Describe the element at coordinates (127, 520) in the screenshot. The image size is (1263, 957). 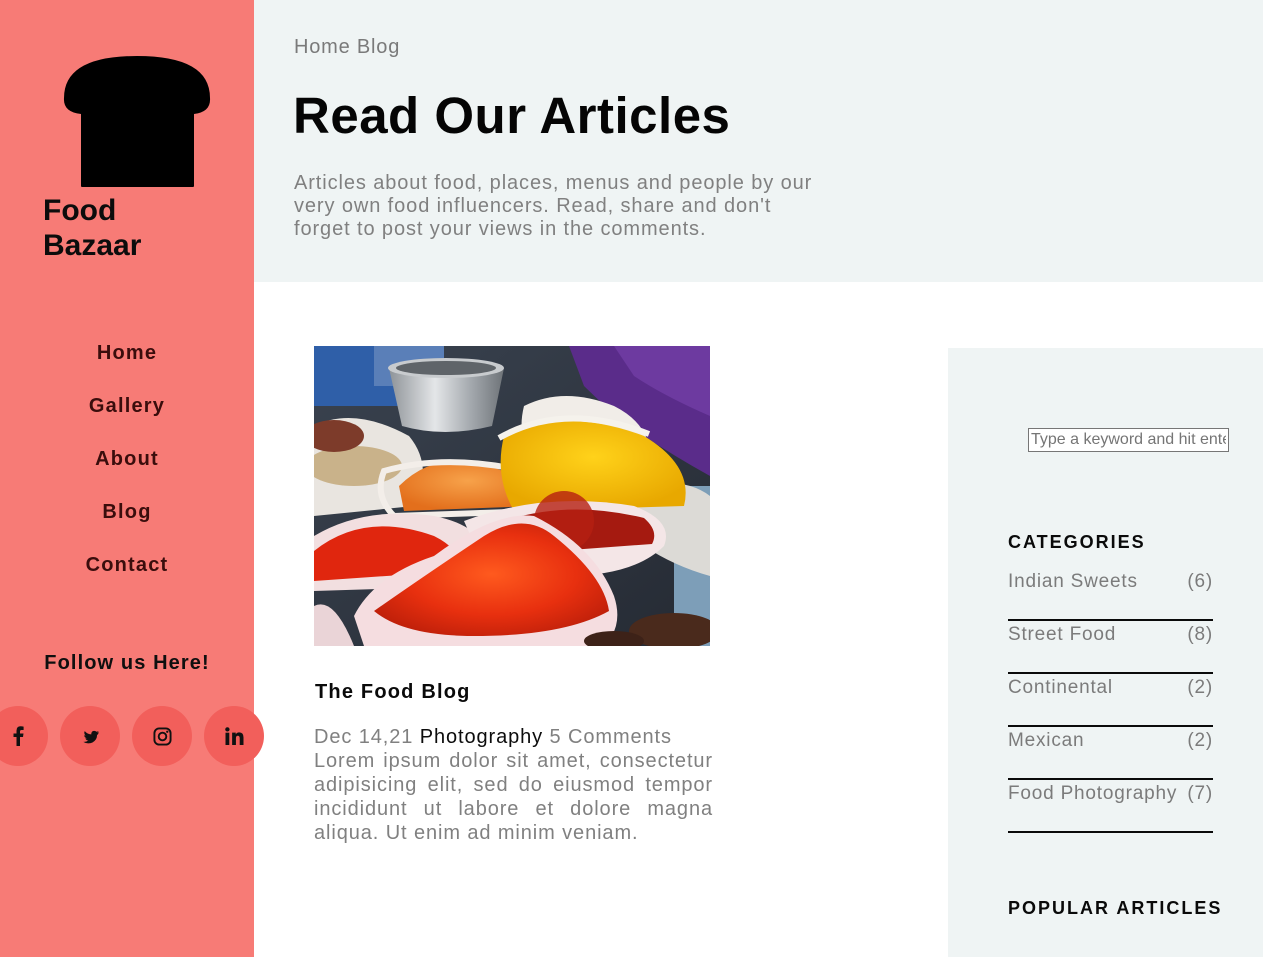
I see `nav-item-blog: Blog` at that location.